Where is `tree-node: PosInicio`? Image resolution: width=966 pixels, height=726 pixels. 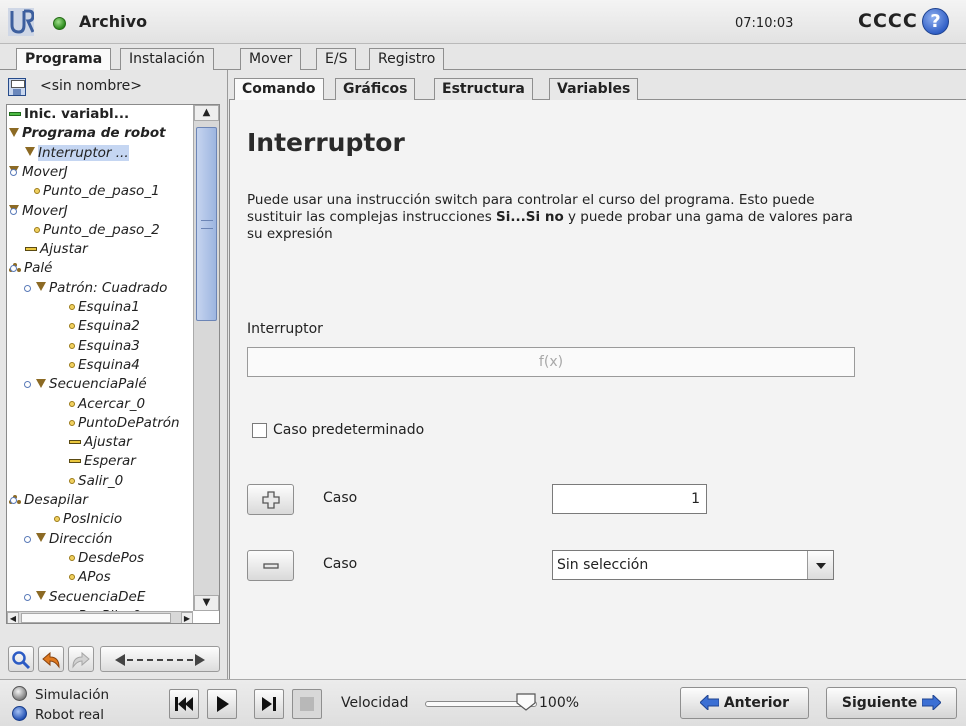 tree-node: PosInicio is located at coordinates (88, 519).